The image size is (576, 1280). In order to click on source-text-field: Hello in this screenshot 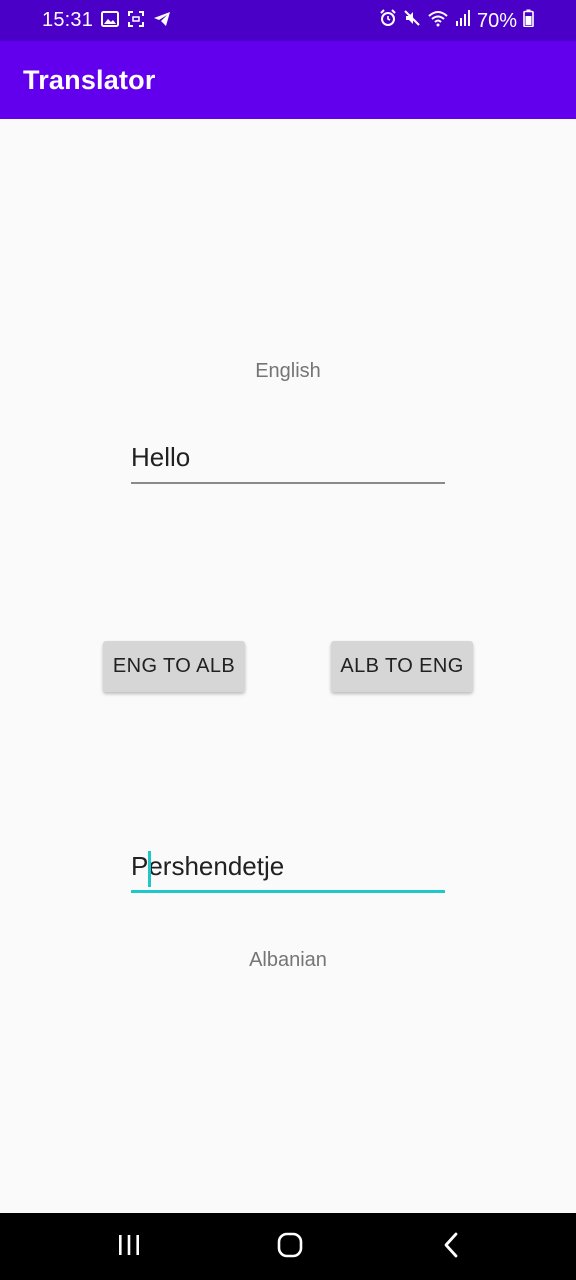, I will do `click(288, 461)`.